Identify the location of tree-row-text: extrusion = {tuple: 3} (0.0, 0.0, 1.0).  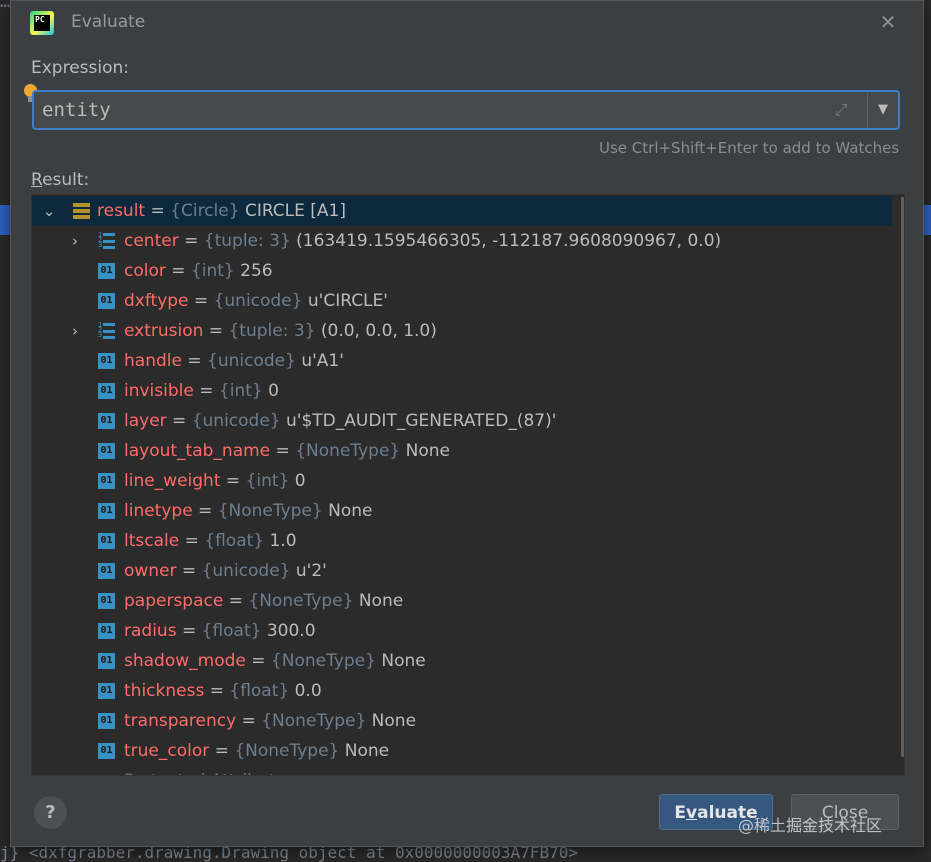
(280, 331).